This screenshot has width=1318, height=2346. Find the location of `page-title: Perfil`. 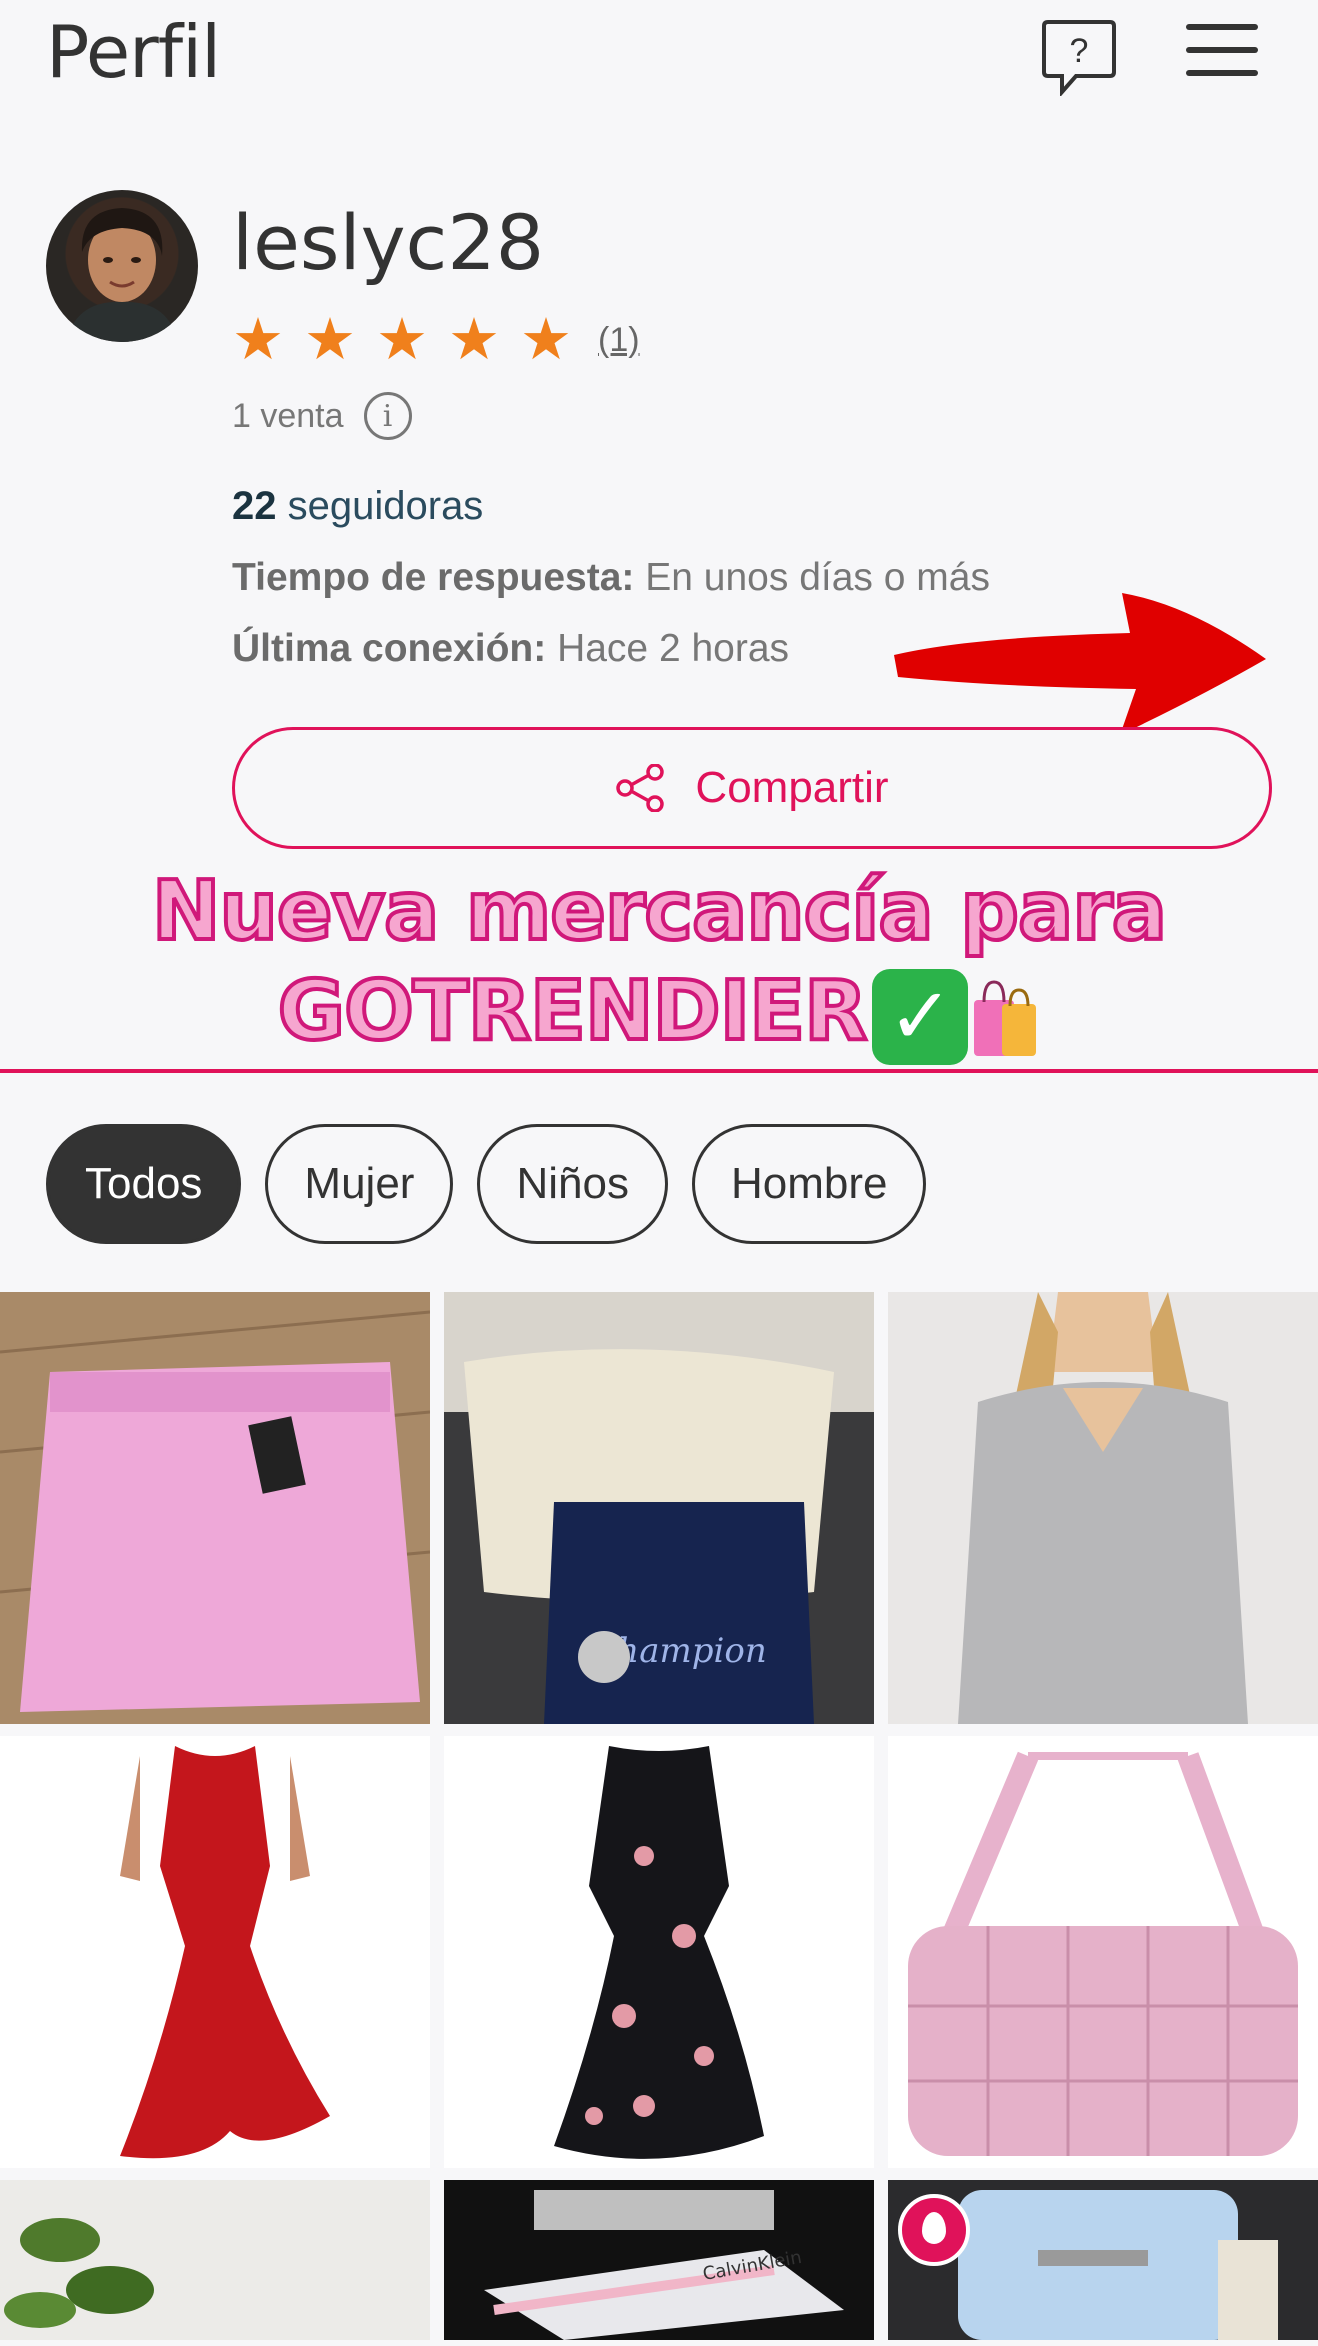

page-title: Perfil is located at coordinates (133, 52).